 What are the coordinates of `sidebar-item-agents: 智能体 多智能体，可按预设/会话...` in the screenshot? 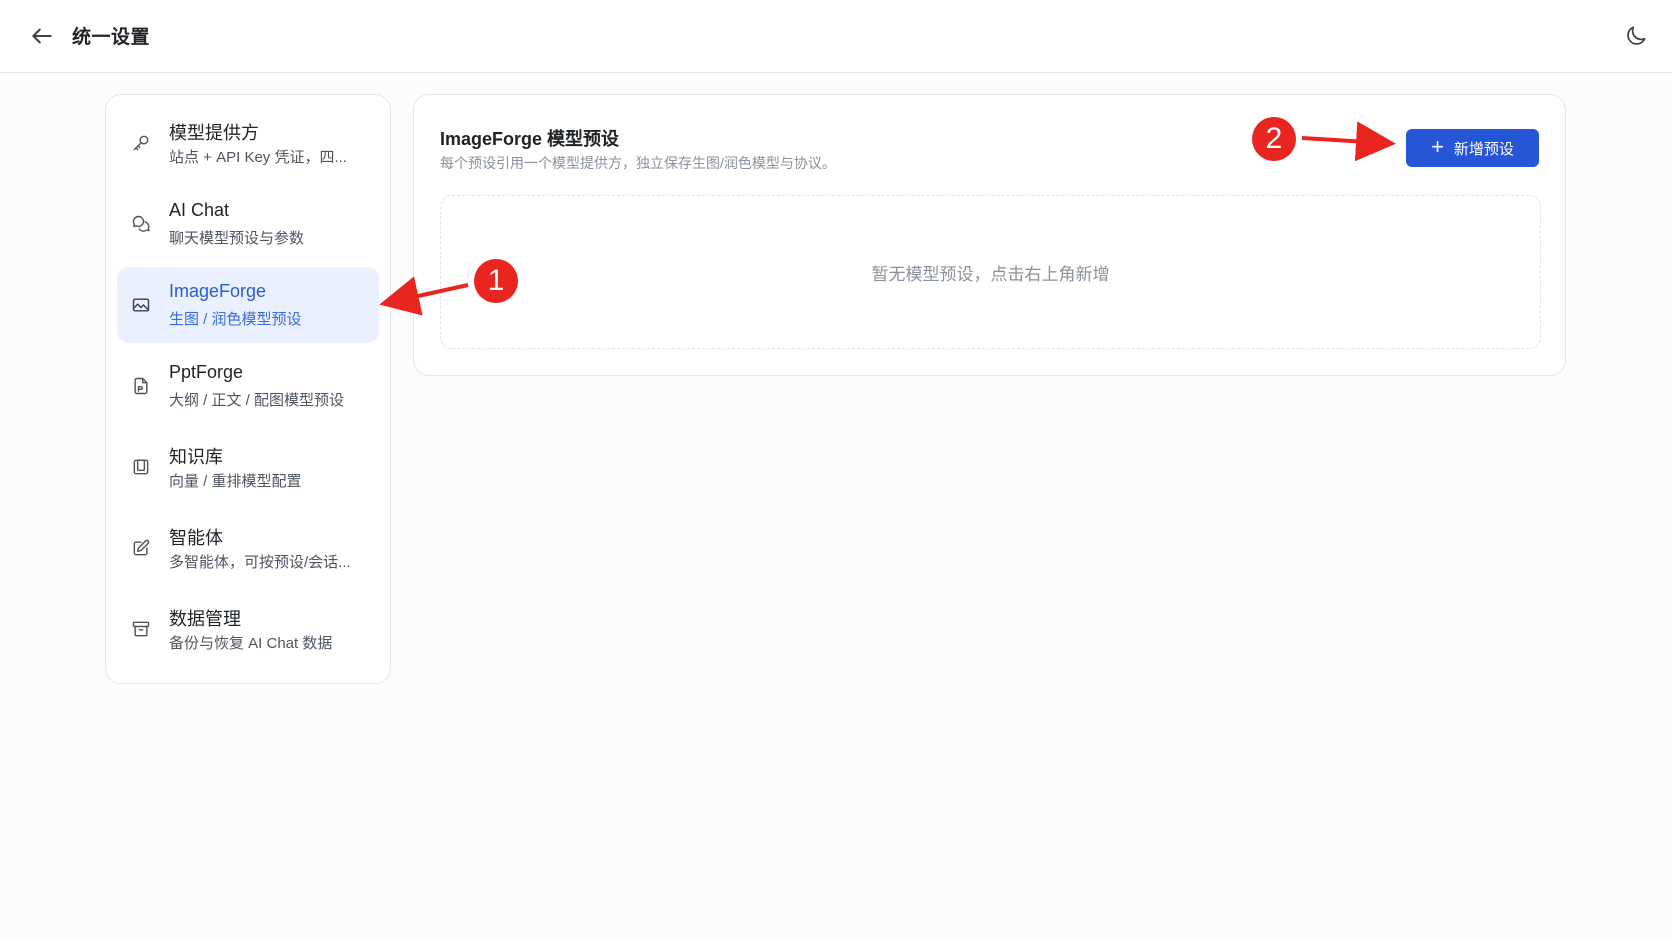 It's located at (248, 548).